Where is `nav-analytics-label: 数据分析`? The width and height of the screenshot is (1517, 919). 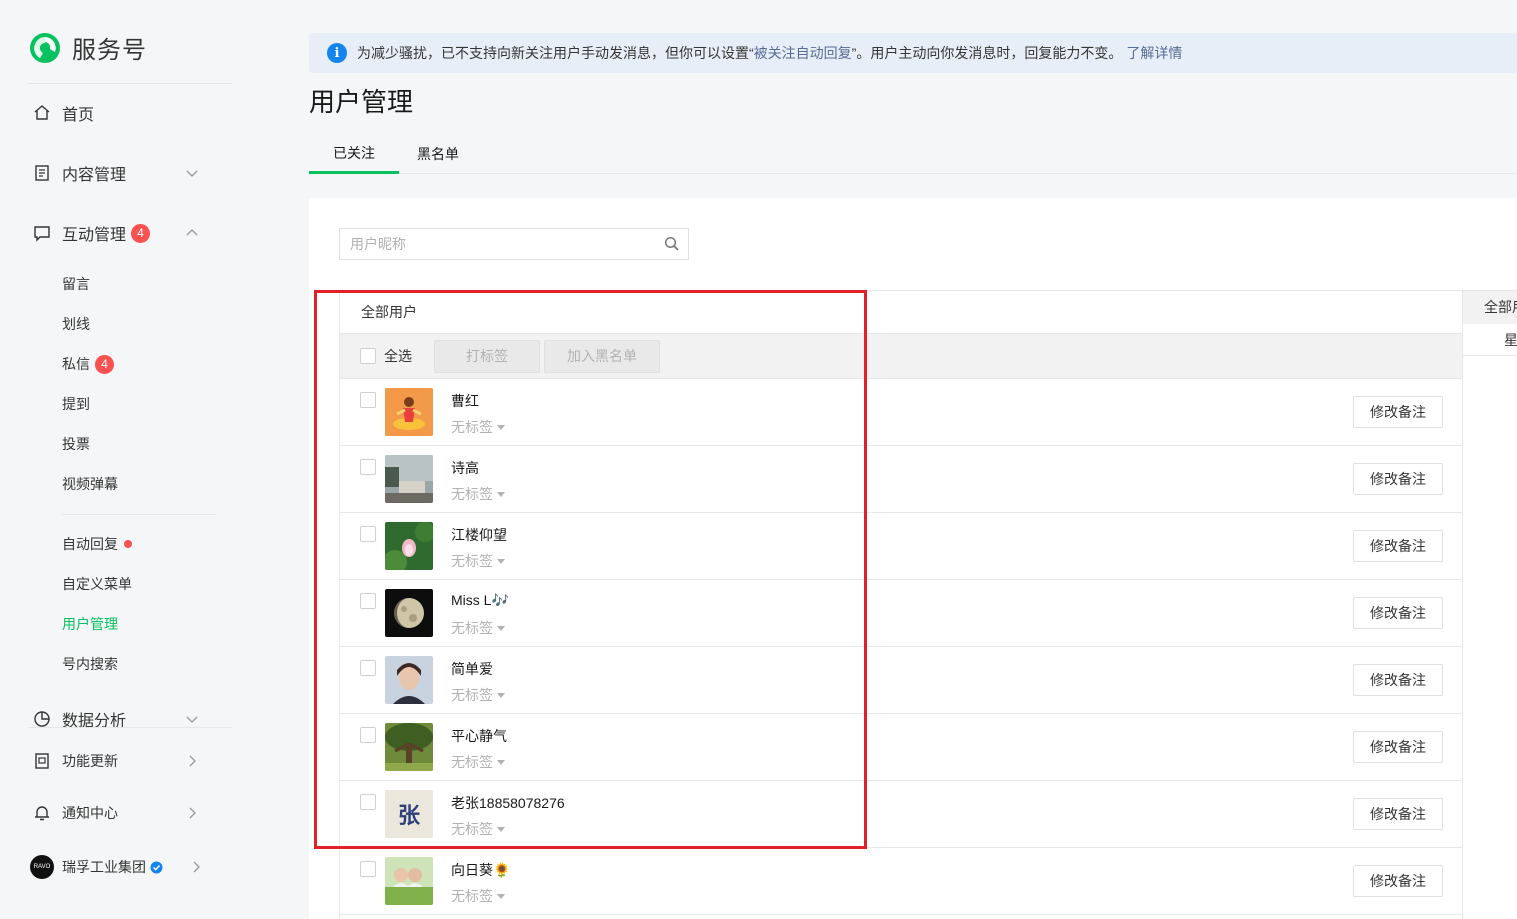
nav-analytics-label: 数据分析 is located at coordinates (94, 720).